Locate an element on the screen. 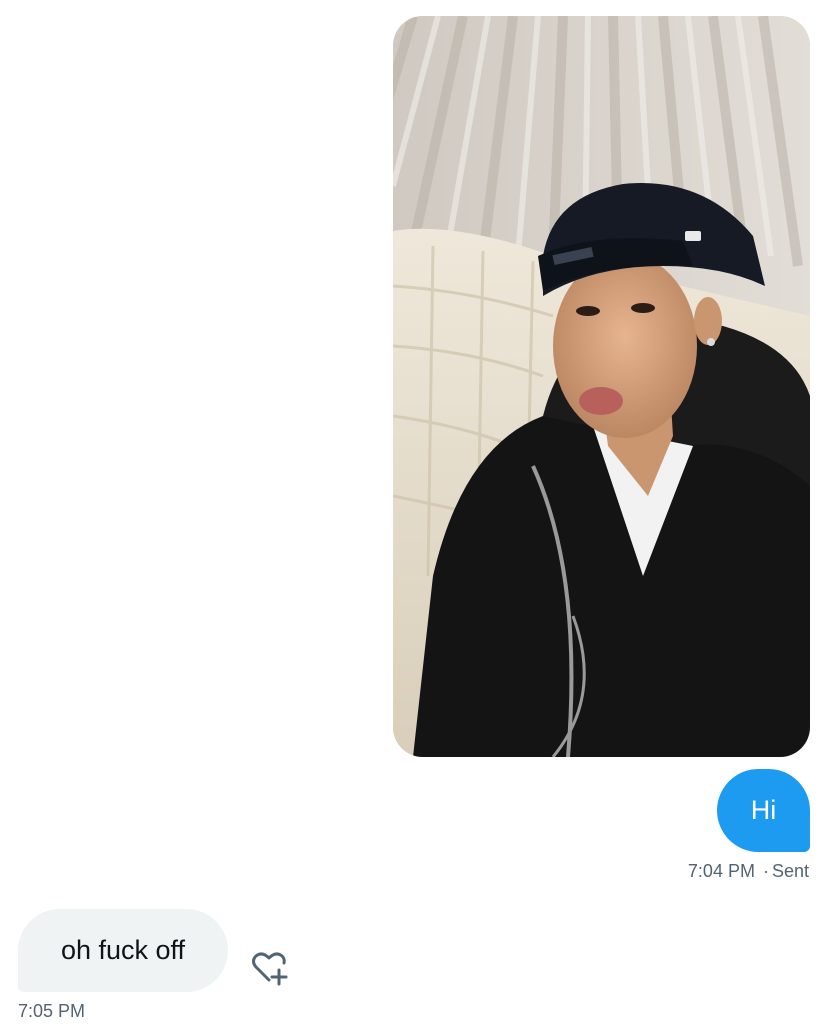  sent-message-bubble: Hi is located at coordinates (763, 810).